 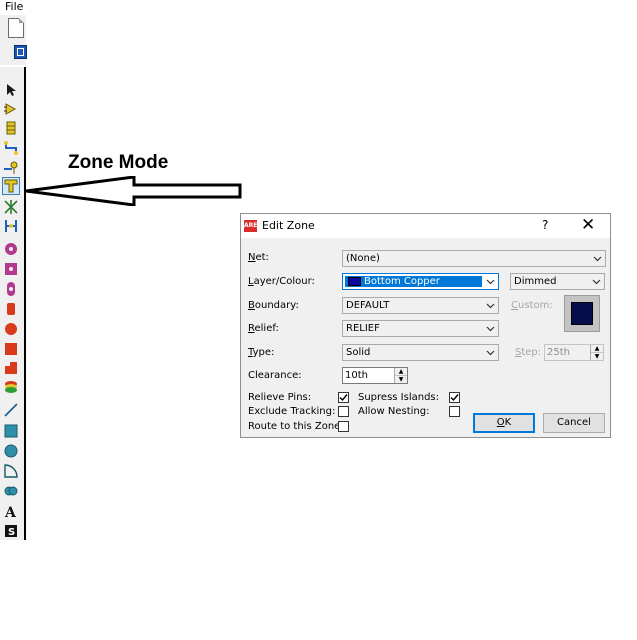 I want to click on step-spinner: ▲ ▼, so click(x=596, y=352).